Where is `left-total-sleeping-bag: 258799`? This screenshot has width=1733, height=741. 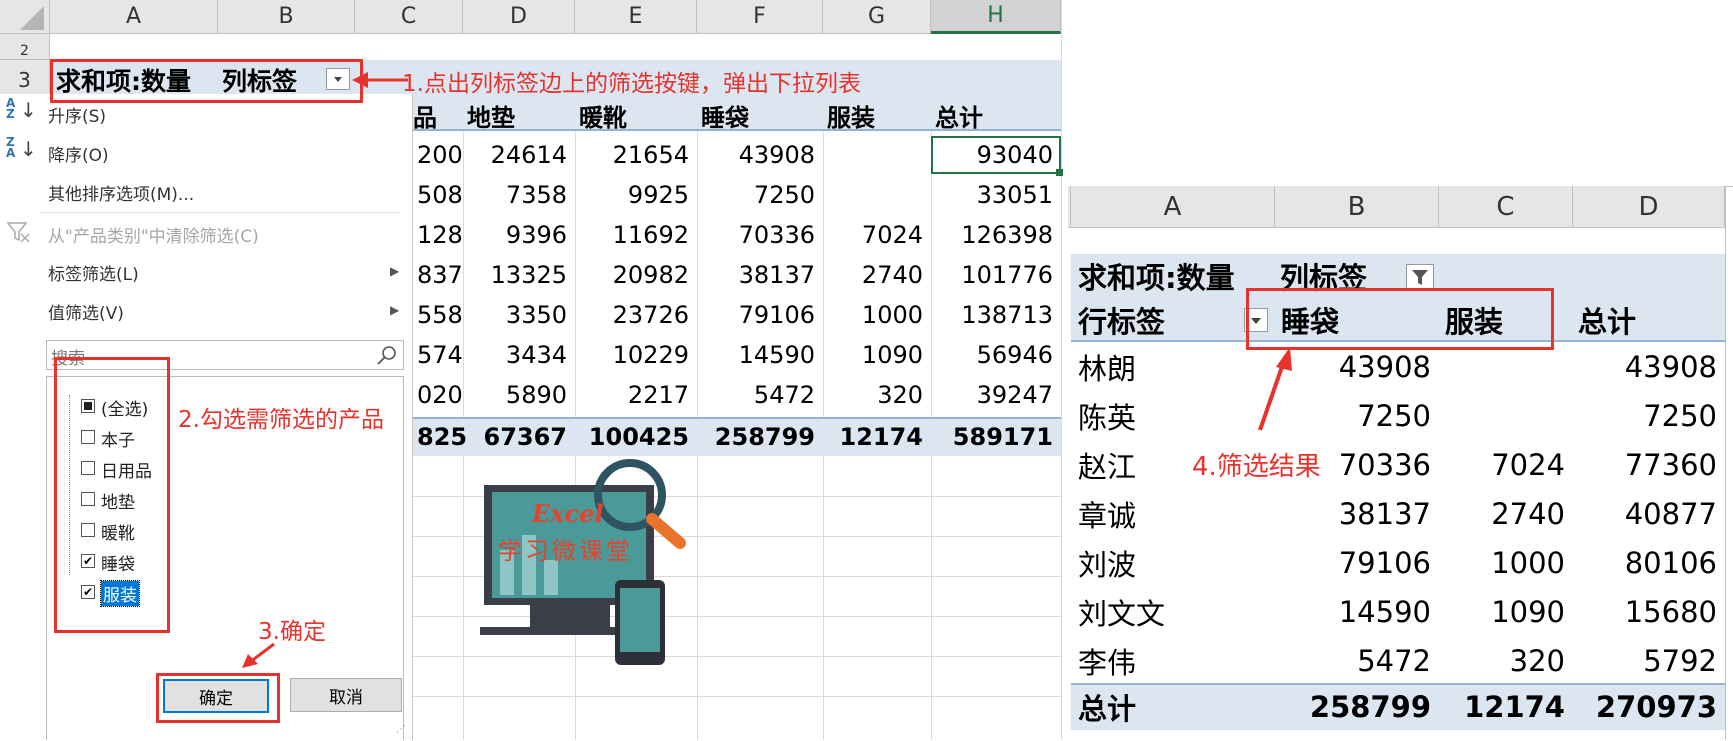
left-total-sleeping-bag: 258799 is located at coordinates (760, 437).